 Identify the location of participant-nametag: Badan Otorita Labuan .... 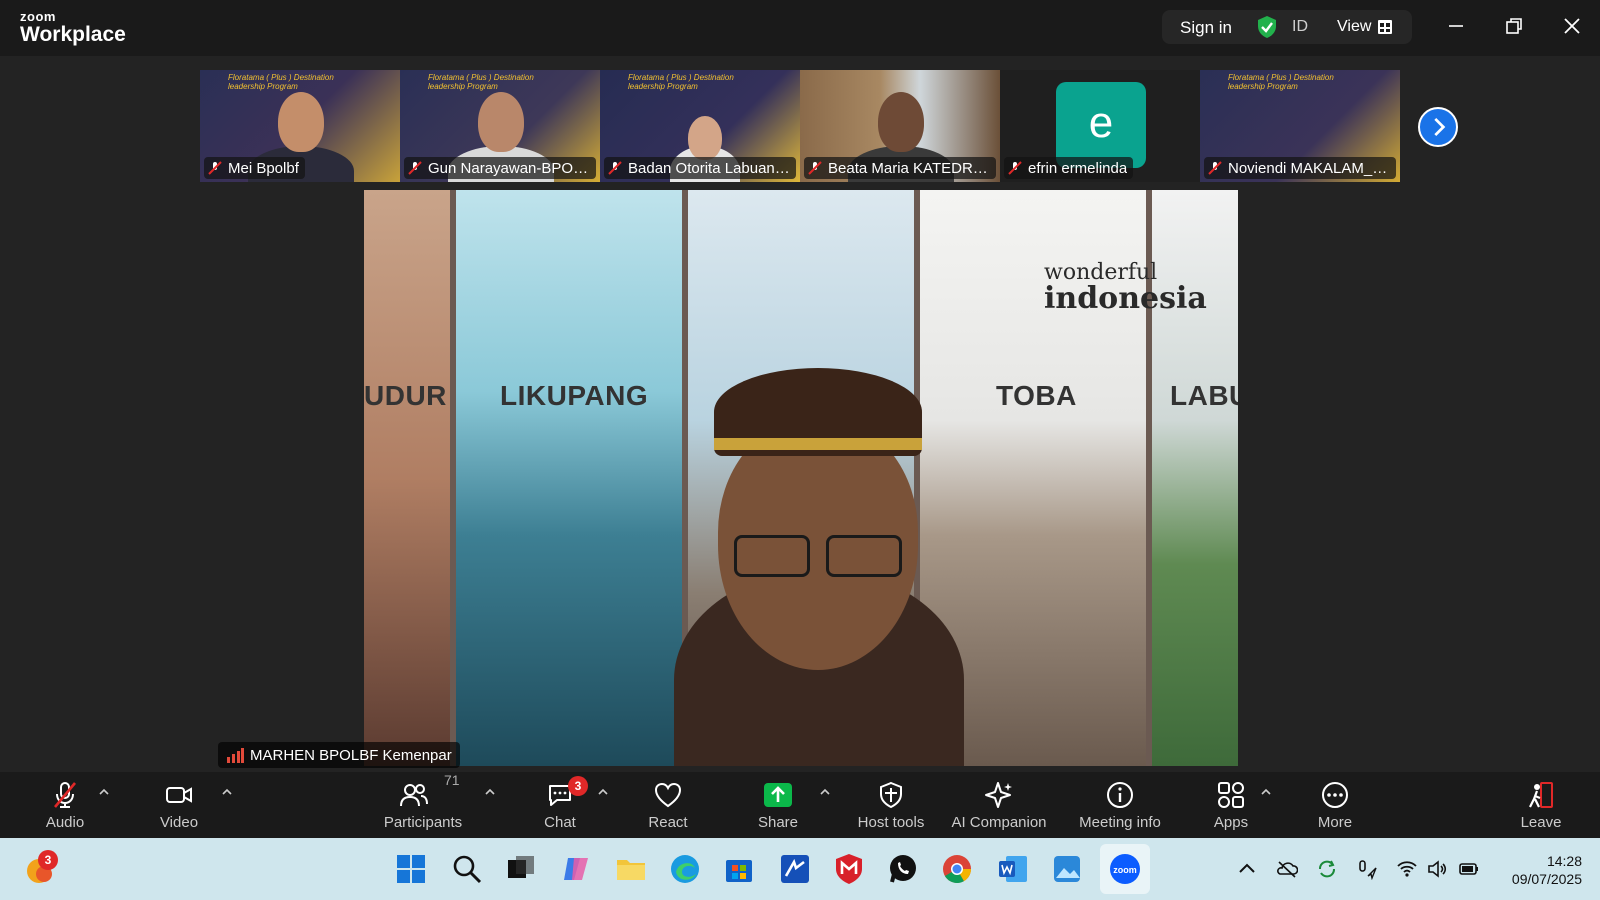
(700, 168).